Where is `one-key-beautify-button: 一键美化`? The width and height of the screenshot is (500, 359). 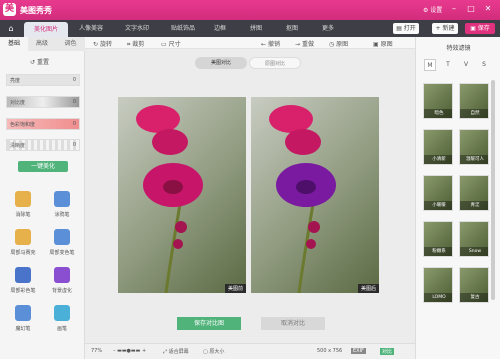 one-key-beautify-button: 一键美化 is located at coordinates (43, 166).